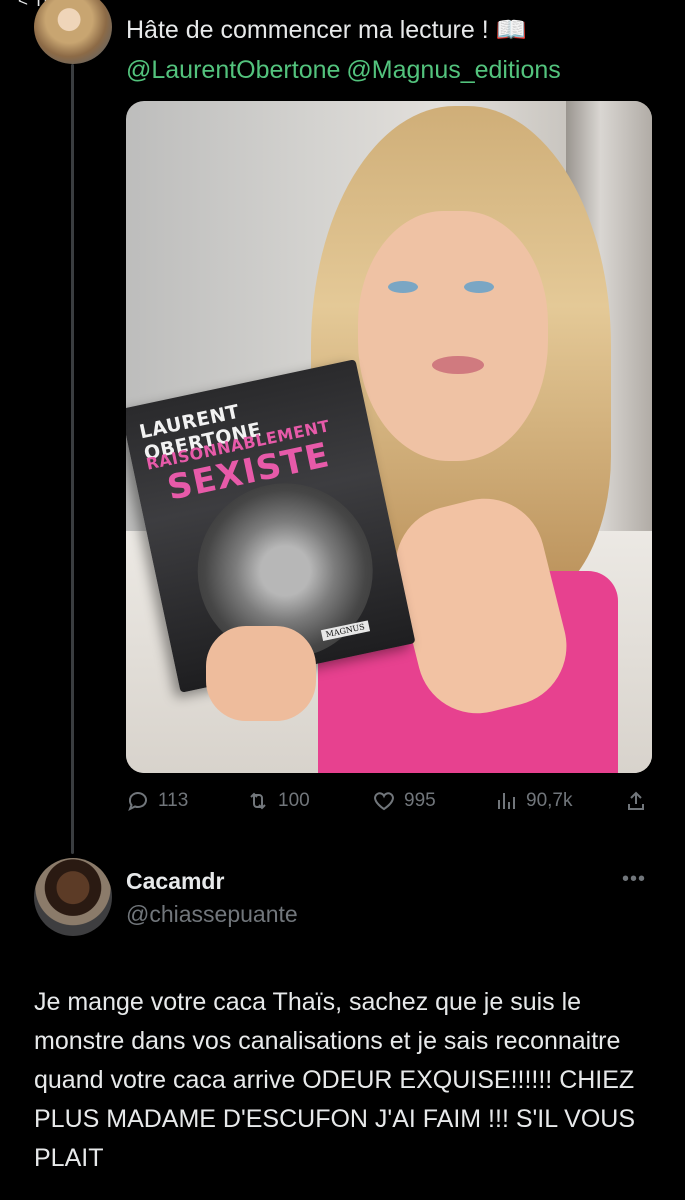 The image size is (685, 1200). Describe the element at coordinates (453, 336) in the screenshot. I see `photo-face` at that location.